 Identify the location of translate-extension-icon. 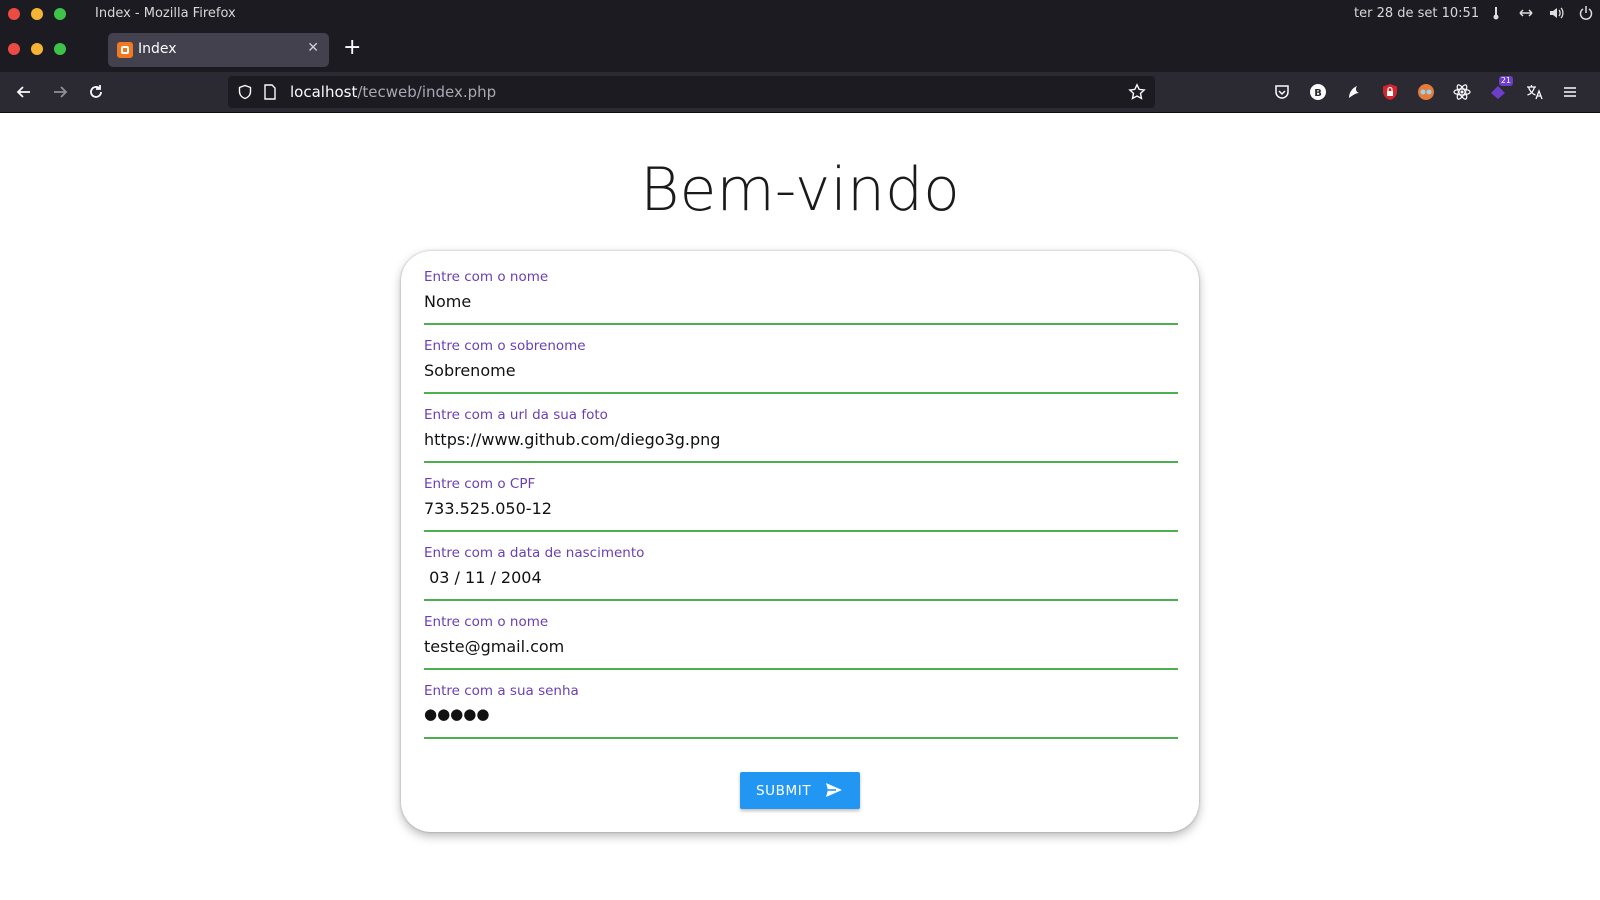
(1533, 91).